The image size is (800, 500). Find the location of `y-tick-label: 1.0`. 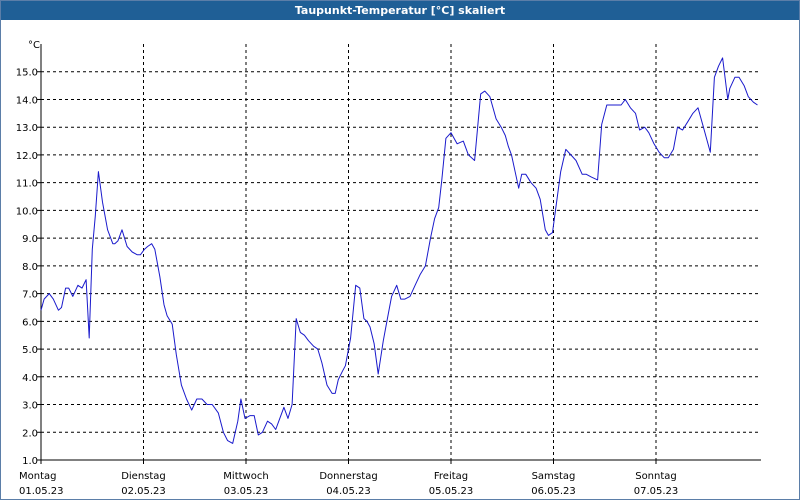

y-tick-label: 1.0 is located at coordinates (30, 461).